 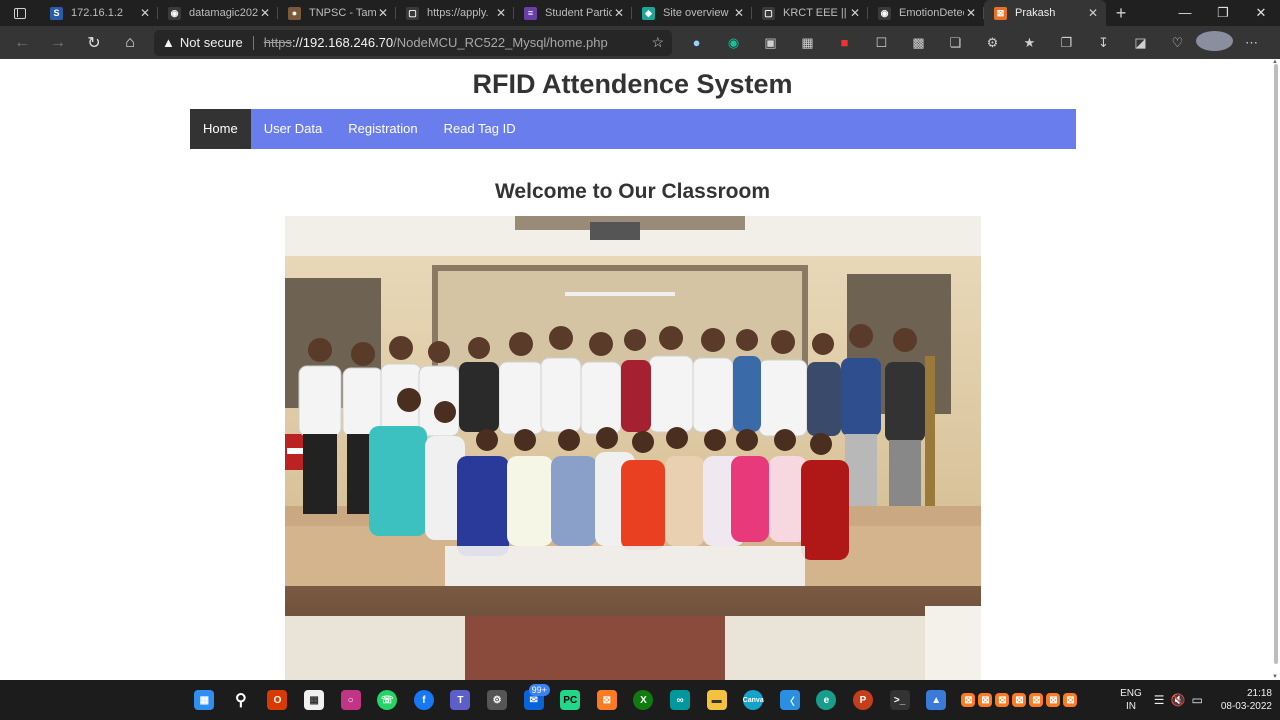 I want to click on search-icon: ⚲, so click(x=241, y=700).